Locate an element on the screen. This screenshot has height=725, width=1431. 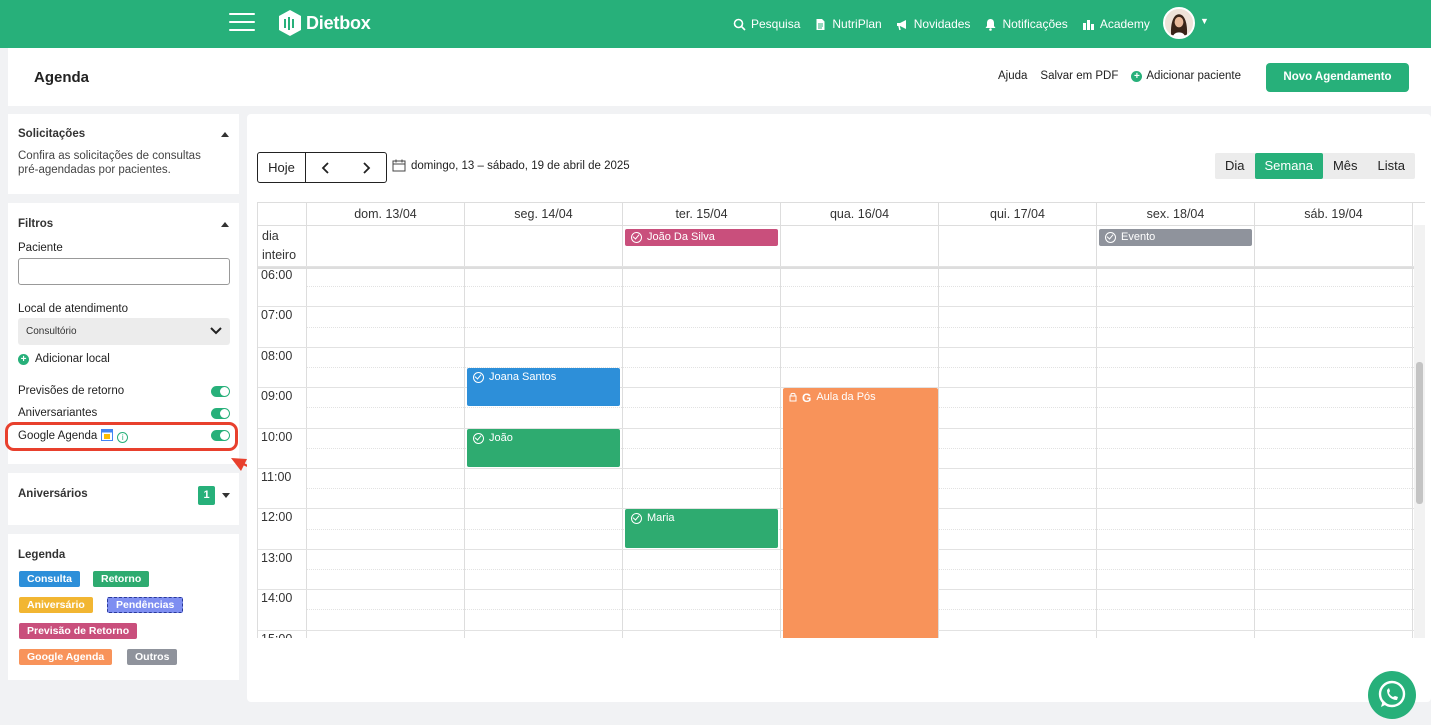
calendar-event: Joana Santos is located at coordinates (543, 387).